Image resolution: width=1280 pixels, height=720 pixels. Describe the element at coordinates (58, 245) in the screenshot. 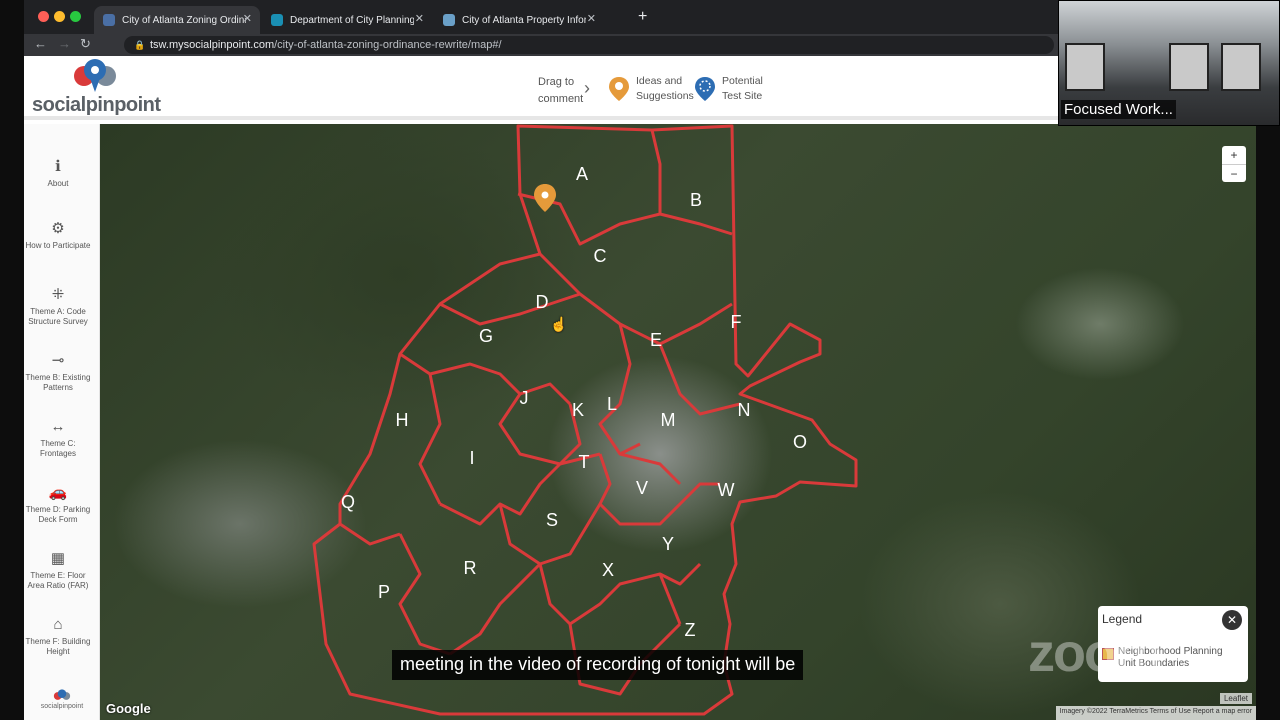

I see `sidebar-item-label: How to Participate` at that location.